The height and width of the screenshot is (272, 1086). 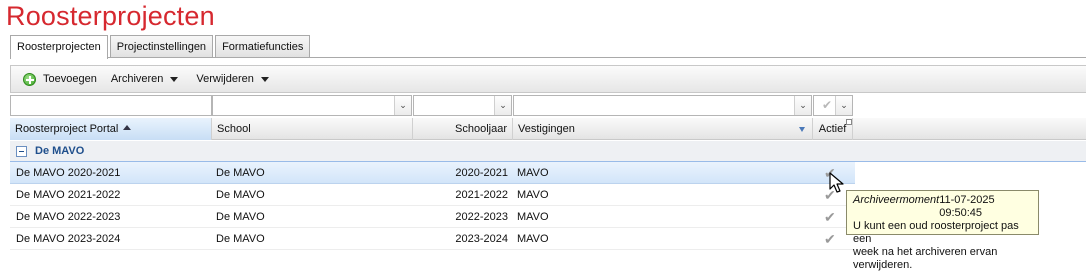 I want to click on tooltip-timestamp: 11-07-2025 09:50:45, so click(x=967, y=206).